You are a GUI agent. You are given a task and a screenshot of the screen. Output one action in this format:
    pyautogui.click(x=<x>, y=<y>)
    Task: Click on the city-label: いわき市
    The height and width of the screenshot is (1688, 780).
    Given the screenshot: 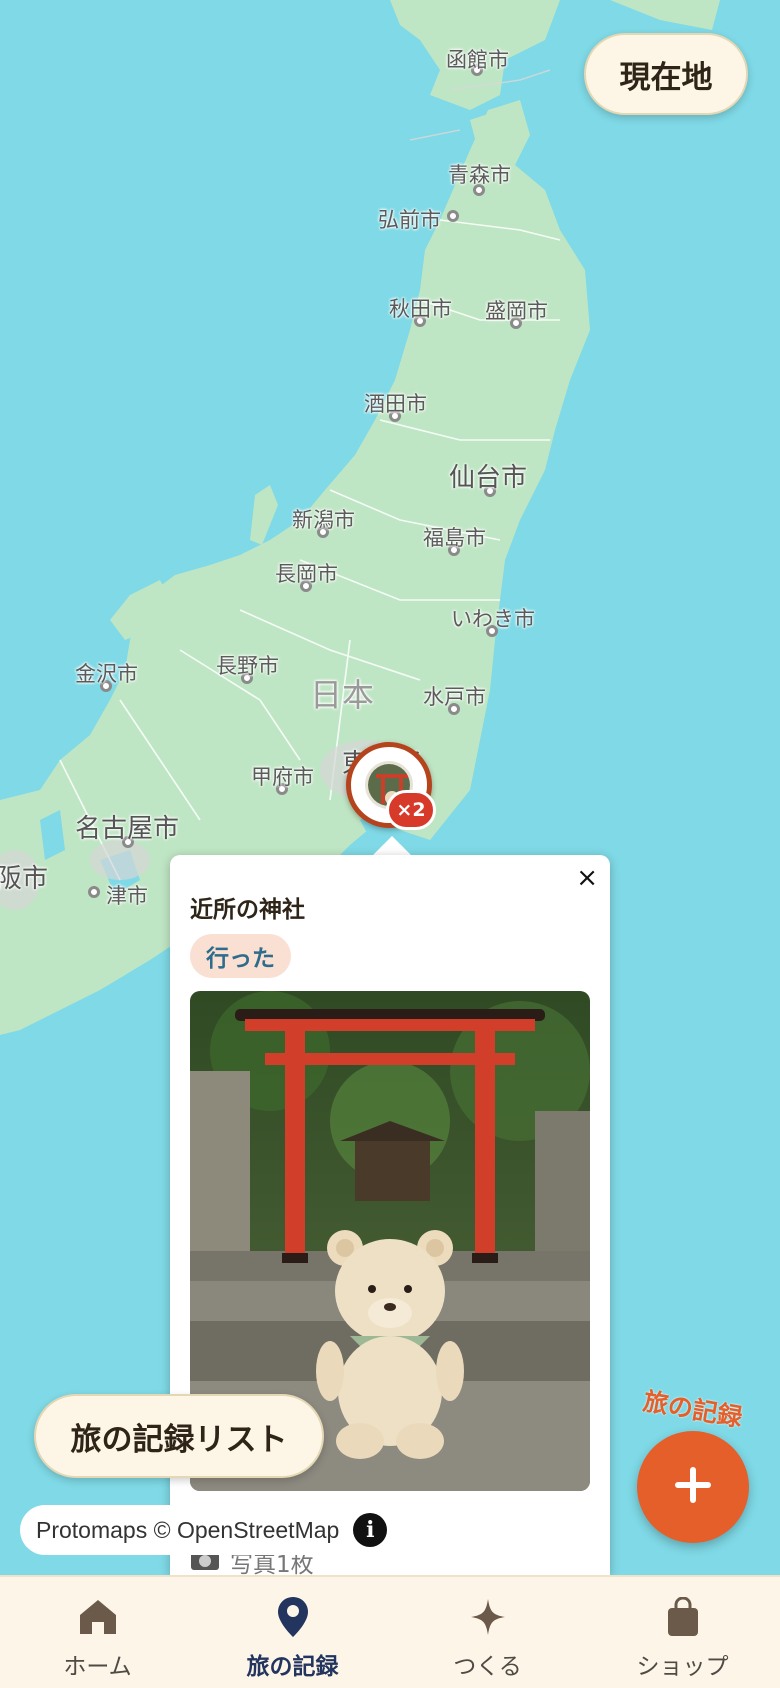 What is the action you would take?
    pyautogui.click(x=493, y=619)
    